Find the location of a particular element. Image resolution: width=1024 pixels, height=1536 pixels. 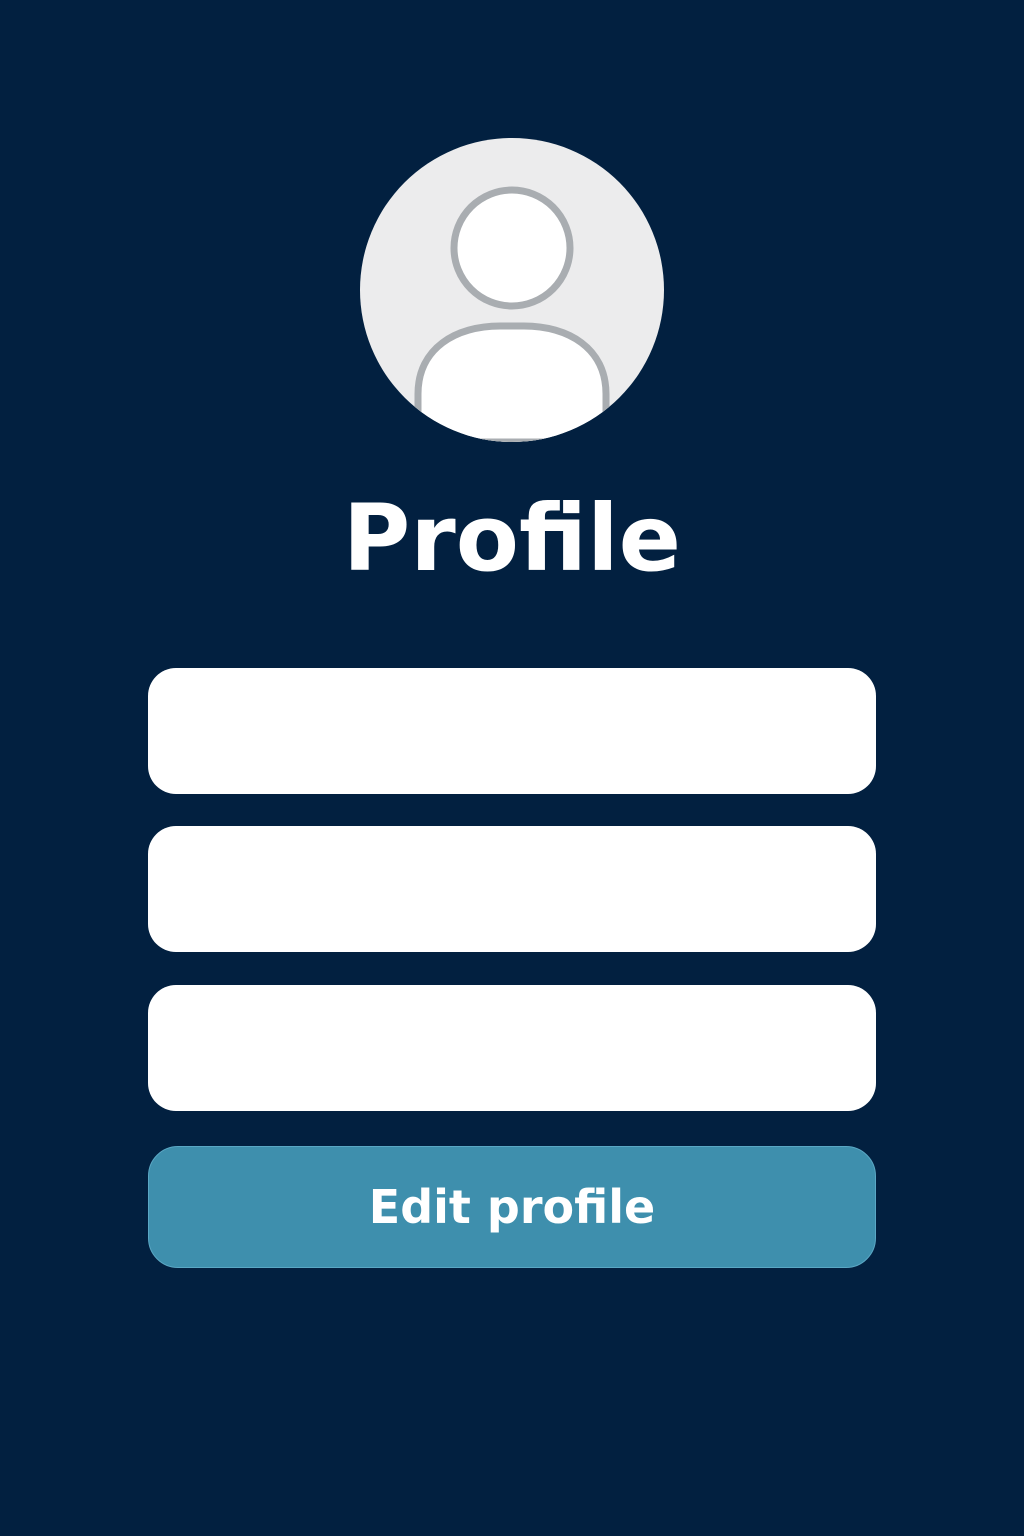

avatar is located at coordinates (512, 290).